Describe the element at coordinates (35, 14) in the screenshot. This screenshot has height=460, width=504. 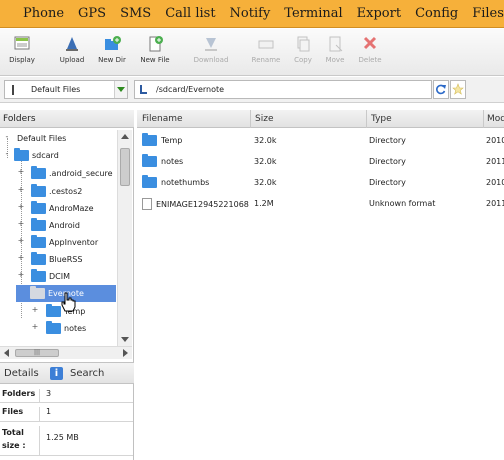
I see `menu-phone: Phone` at that location.